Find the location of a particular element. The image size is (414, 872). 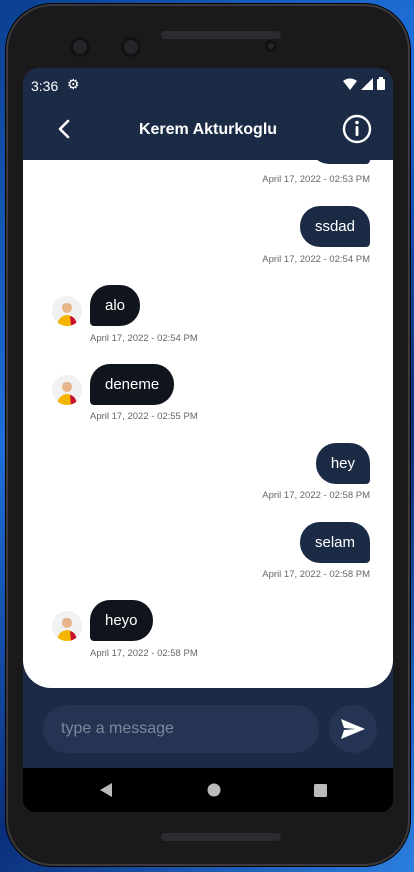

wifi-icon is located at coordinates (350, 84).